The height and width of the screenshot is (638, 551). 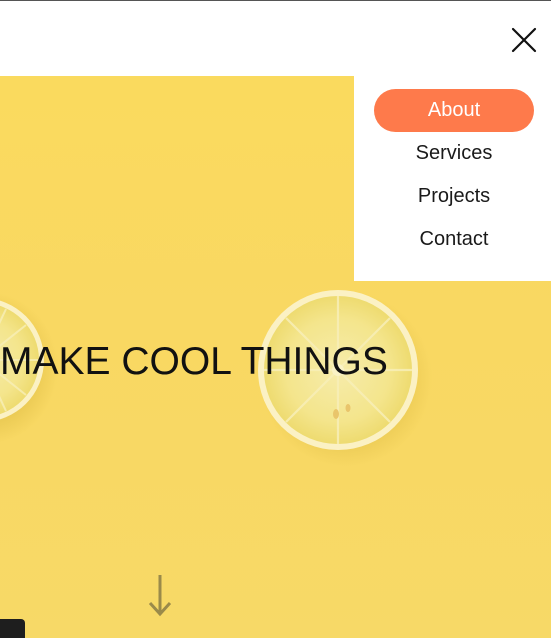 I want to click on nav-item-services: Services, so click(x=454, y=153).